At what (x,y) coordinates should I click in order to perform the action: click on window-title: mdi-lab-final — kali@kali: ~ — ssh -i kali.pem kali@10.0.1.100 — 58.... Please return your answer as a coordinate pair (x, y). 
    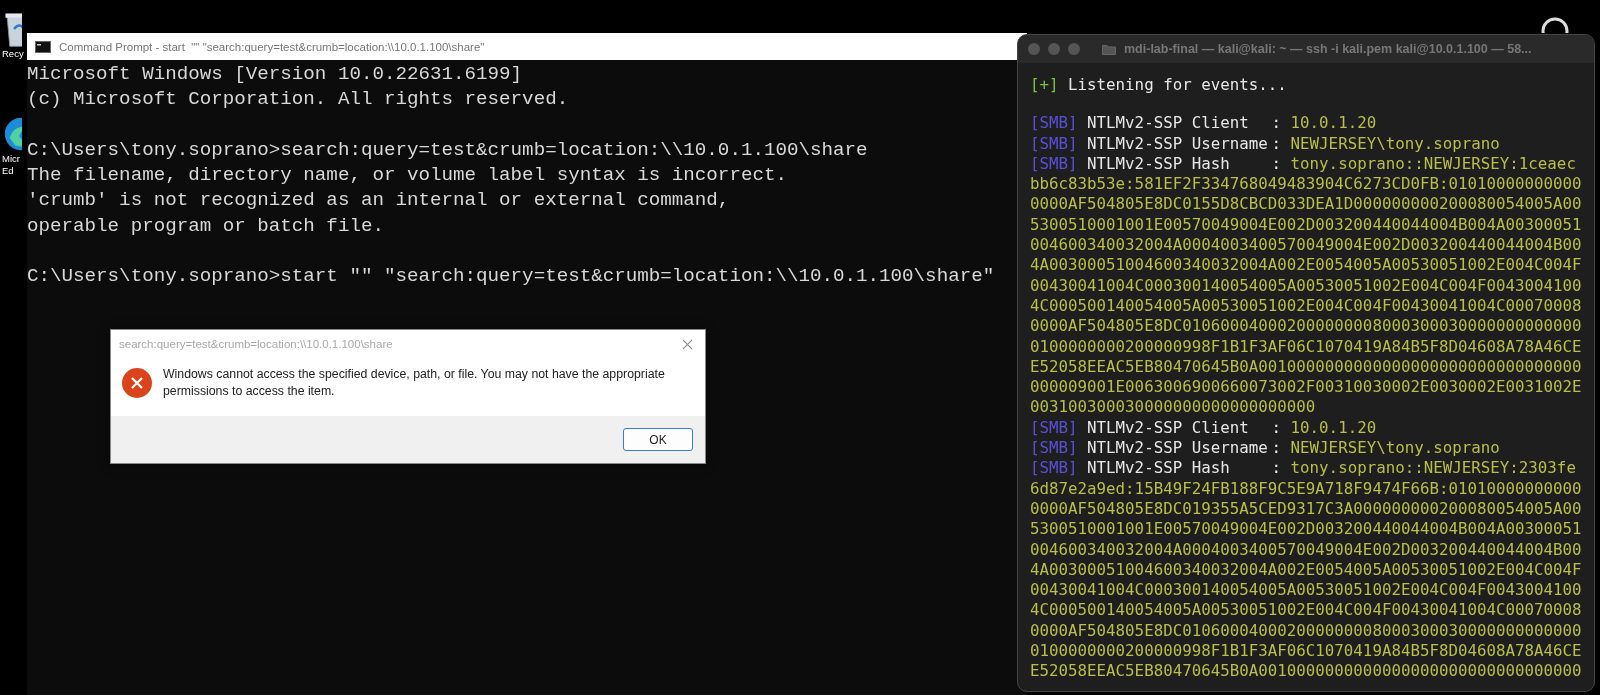
    Looking at the image, I should click on (1328, 49).